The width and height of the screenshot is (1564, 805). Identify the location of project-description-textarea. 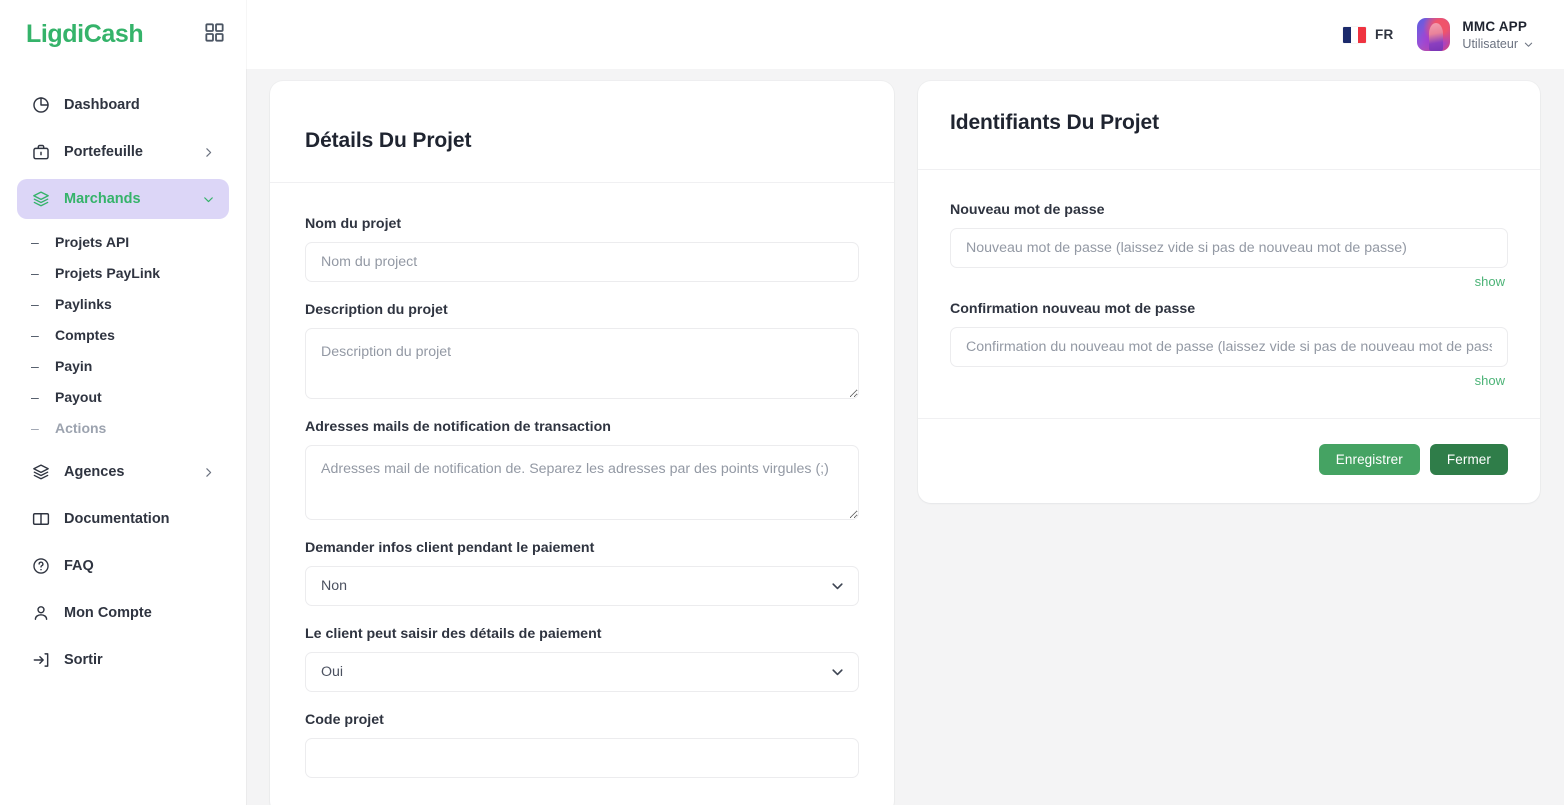
(582, 363).